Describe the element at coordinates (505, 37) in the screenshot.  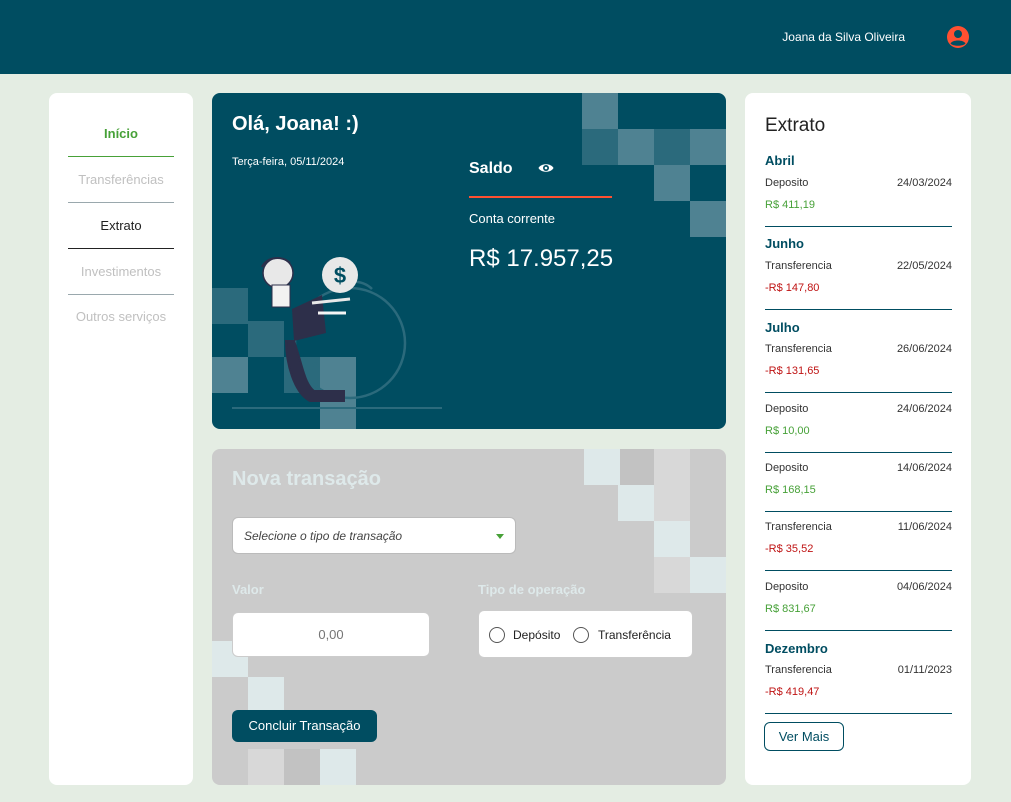
I see `top-bar: Joana da Silva Oliveira` at that location.